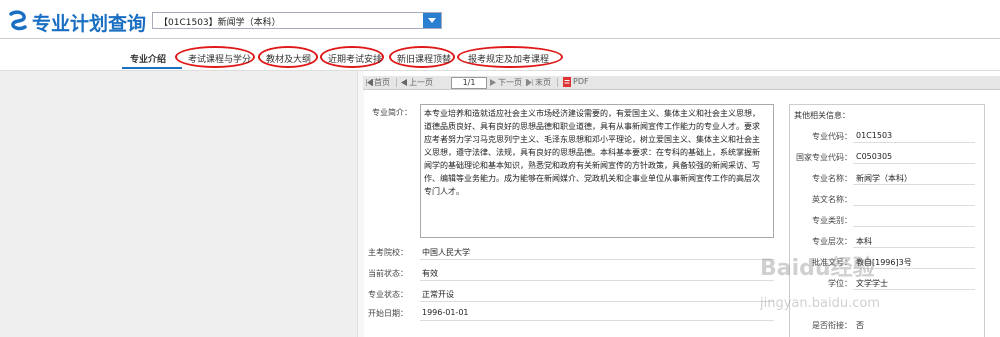 The height and width of the screenshot is (337, 1000). What do you see at coordinates (860, 325) in the screenshot?
I see `info-value: 否` at bounding box center [860, 325].